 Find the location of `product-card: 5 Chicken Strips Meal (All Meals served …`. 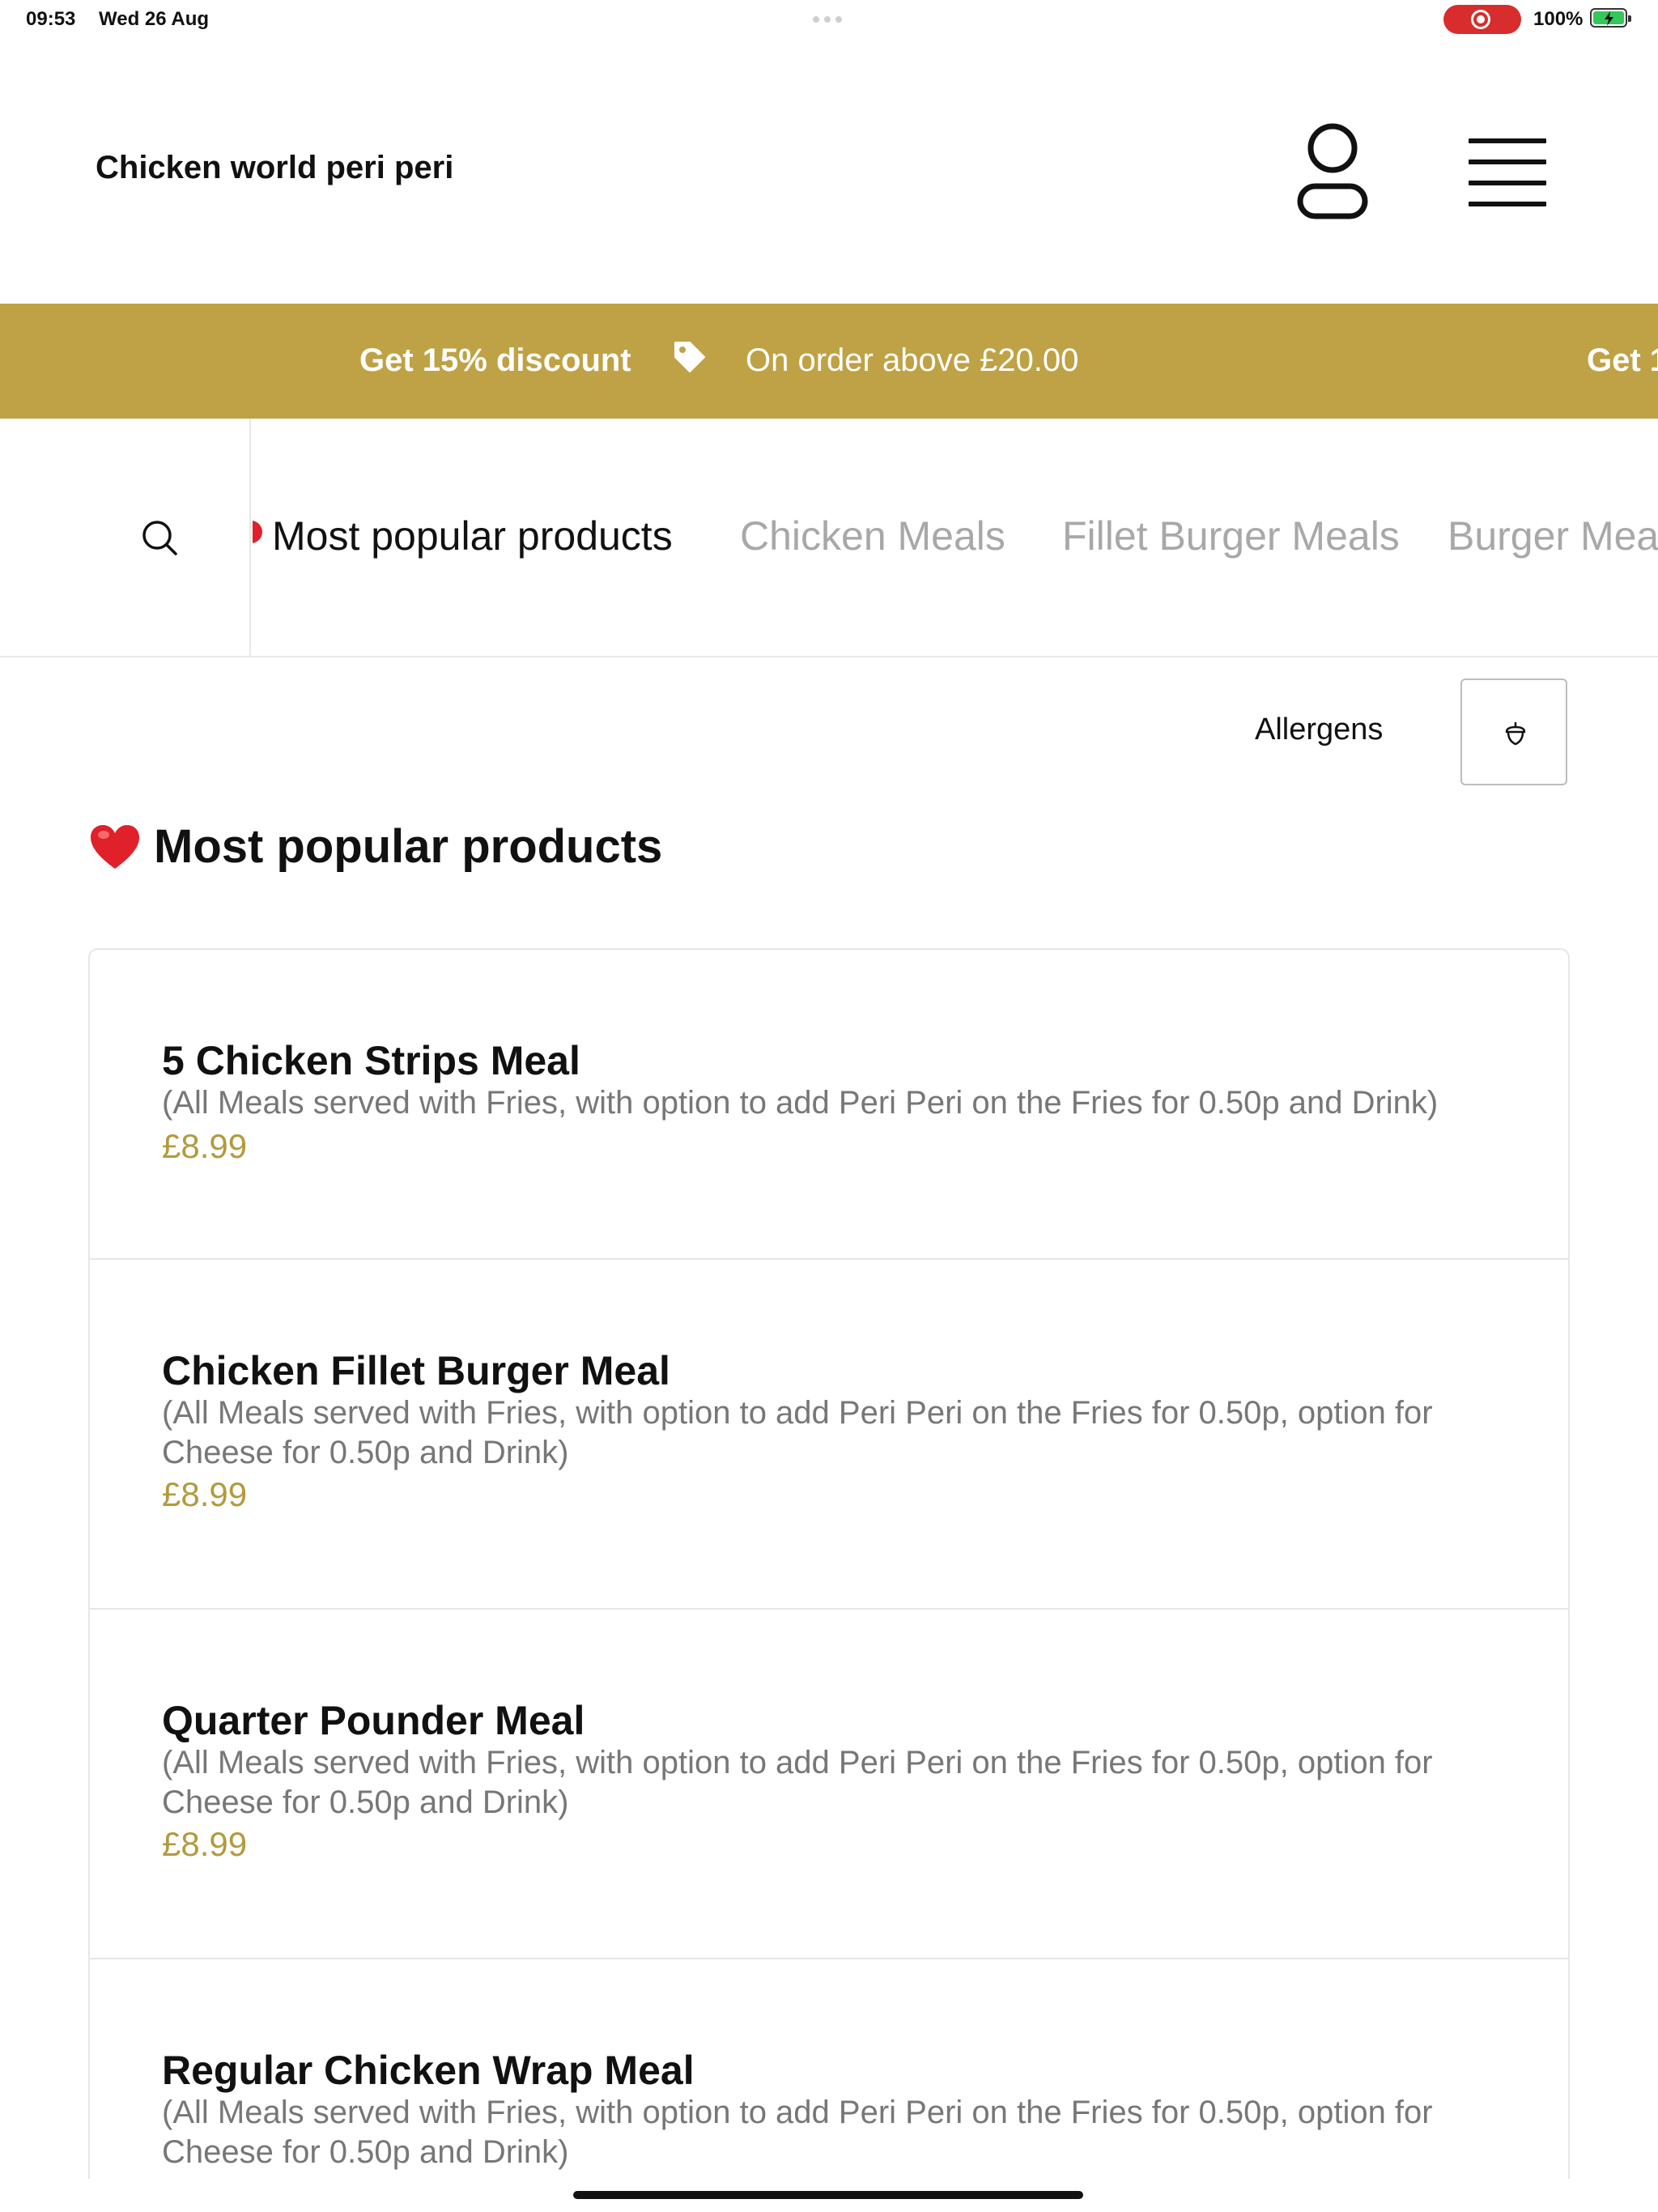

product-card: 5 Chicken Strips Meal (All Meals served … is located at coordinates (829, 1105).